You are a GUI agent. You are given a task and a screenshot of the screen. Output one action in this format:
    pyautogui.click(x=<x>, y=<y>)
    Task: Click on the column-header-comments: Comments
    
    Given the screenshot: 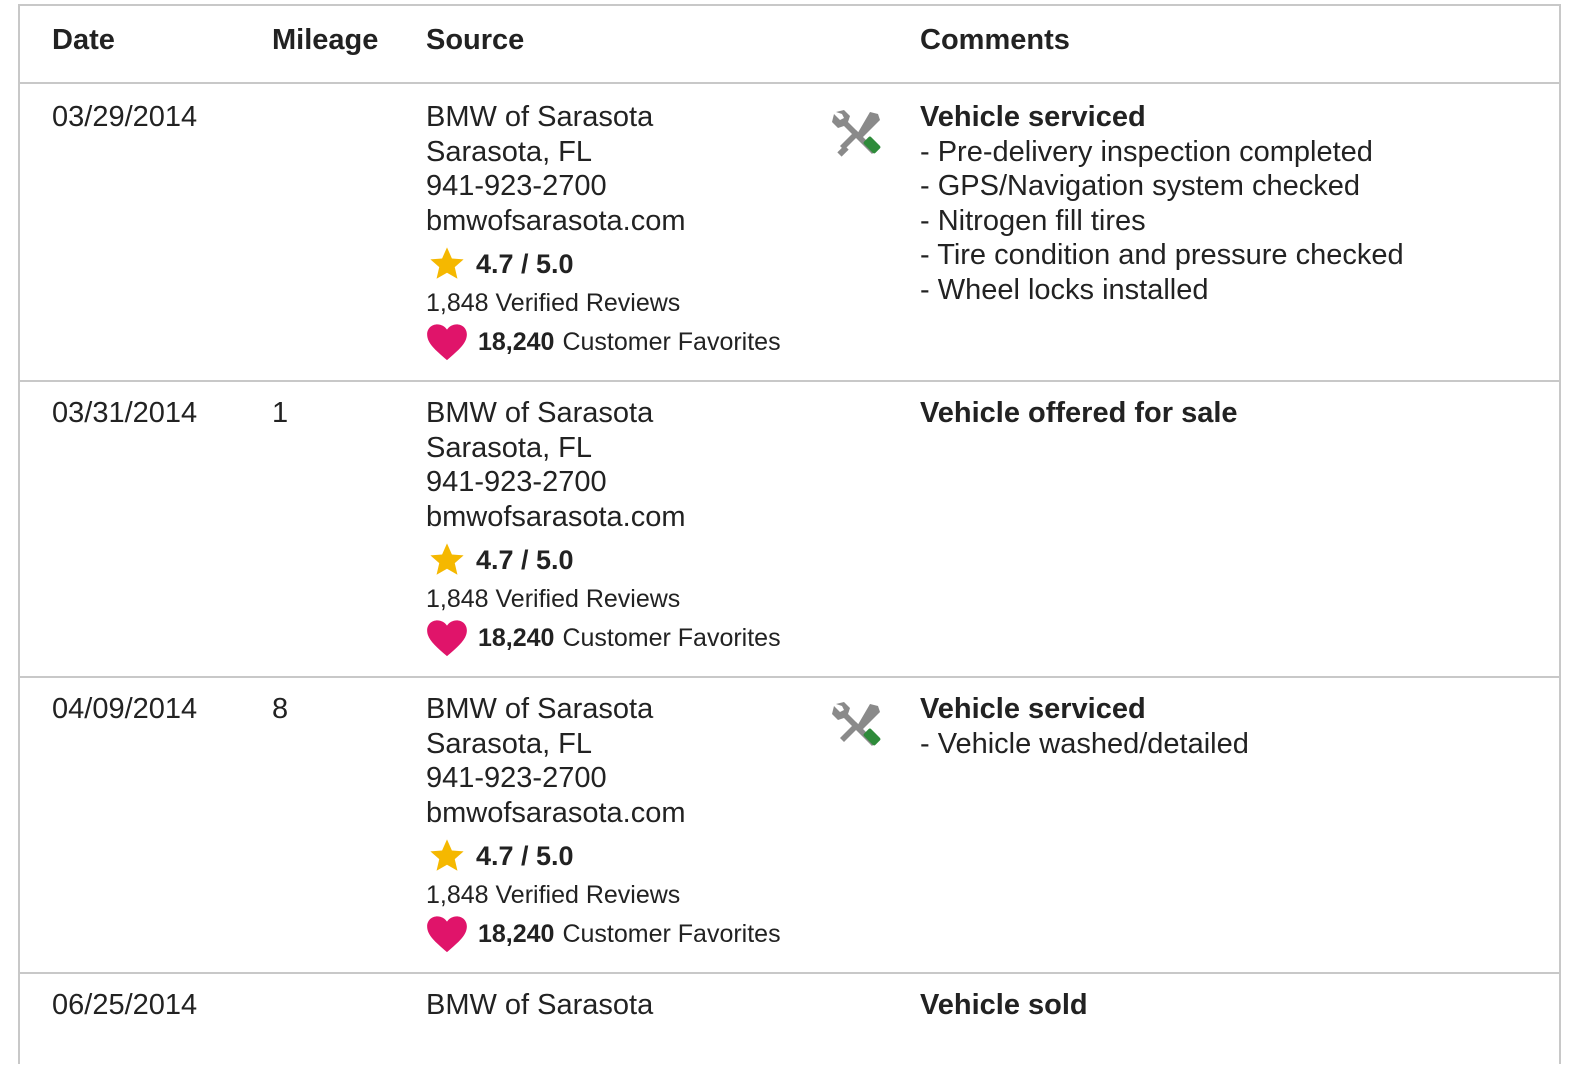 What is the action you would take?
    pyautogui.click(x=995, y=40)
    